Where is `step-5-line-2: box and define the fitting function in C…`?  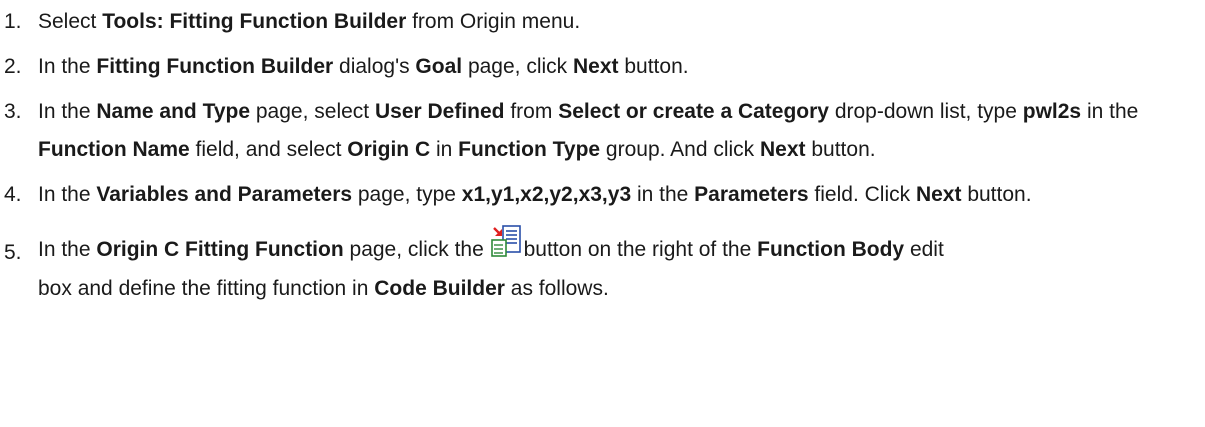 step-5-line-2: box and define the fitting function in C… is located at coordinates (613, 289).